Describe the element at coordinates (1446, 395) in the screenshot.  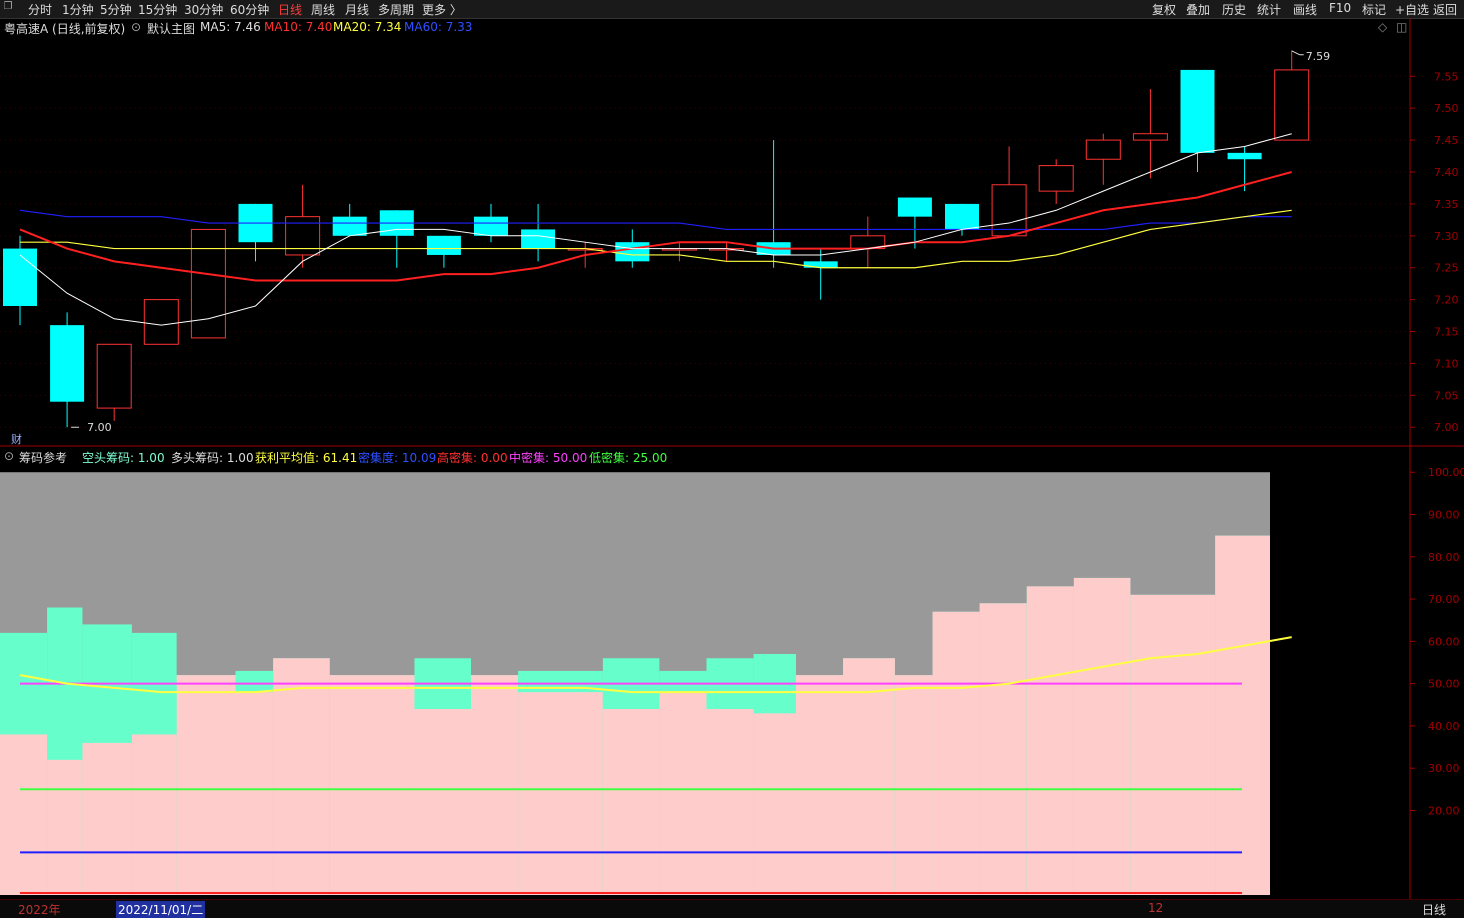
I see `price-tick-label: 7.05` at that location.